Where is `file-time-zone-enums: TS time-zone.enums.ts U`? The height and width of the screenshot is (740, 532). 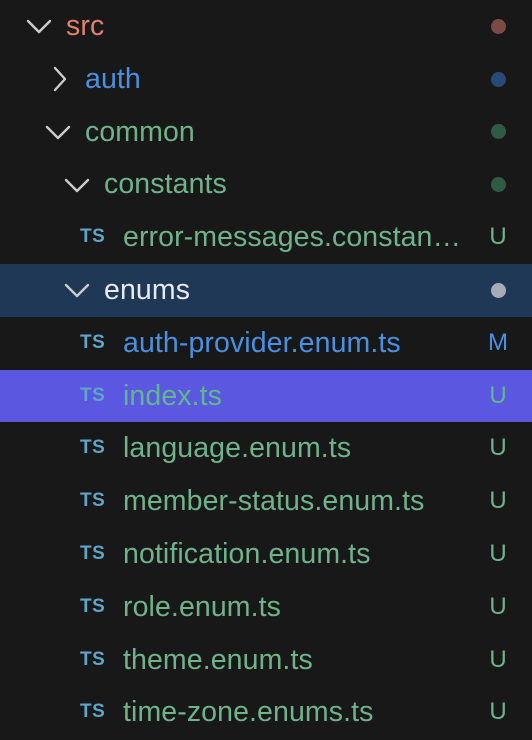 file-time-zone-enums: TS time-zone.enums.ts U is located at coordinates (266, 712).